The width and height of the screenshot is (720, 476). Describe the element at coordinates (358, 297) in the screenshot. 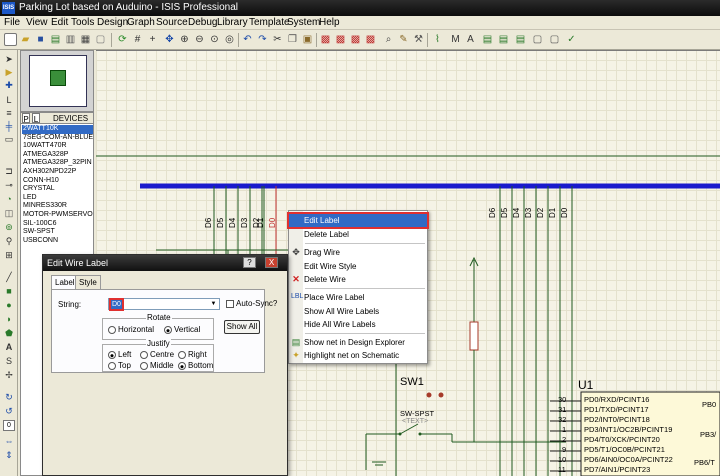

I see `menu-item-place-wire-label: LBL Place Wire Label` at that location.